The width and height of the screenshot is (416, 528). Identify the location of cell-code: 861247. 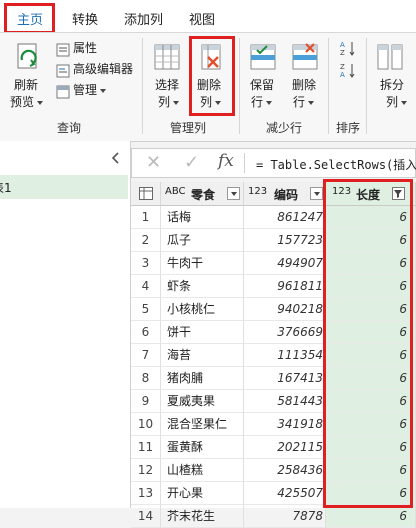
(285, 217).